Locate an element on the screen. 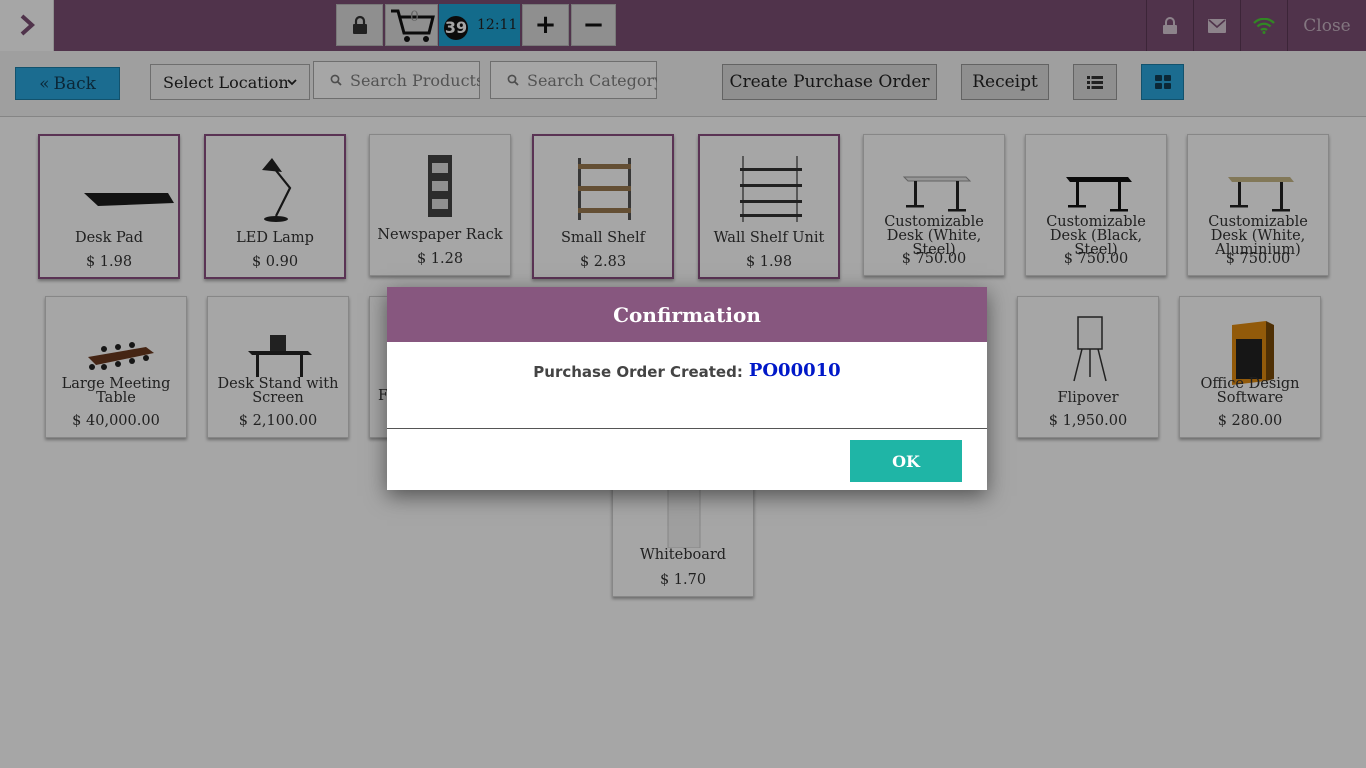 The image size is (1366, 768). dialog-body: Purchase Order Created: PO00010 is located at coordinates (687, 385).